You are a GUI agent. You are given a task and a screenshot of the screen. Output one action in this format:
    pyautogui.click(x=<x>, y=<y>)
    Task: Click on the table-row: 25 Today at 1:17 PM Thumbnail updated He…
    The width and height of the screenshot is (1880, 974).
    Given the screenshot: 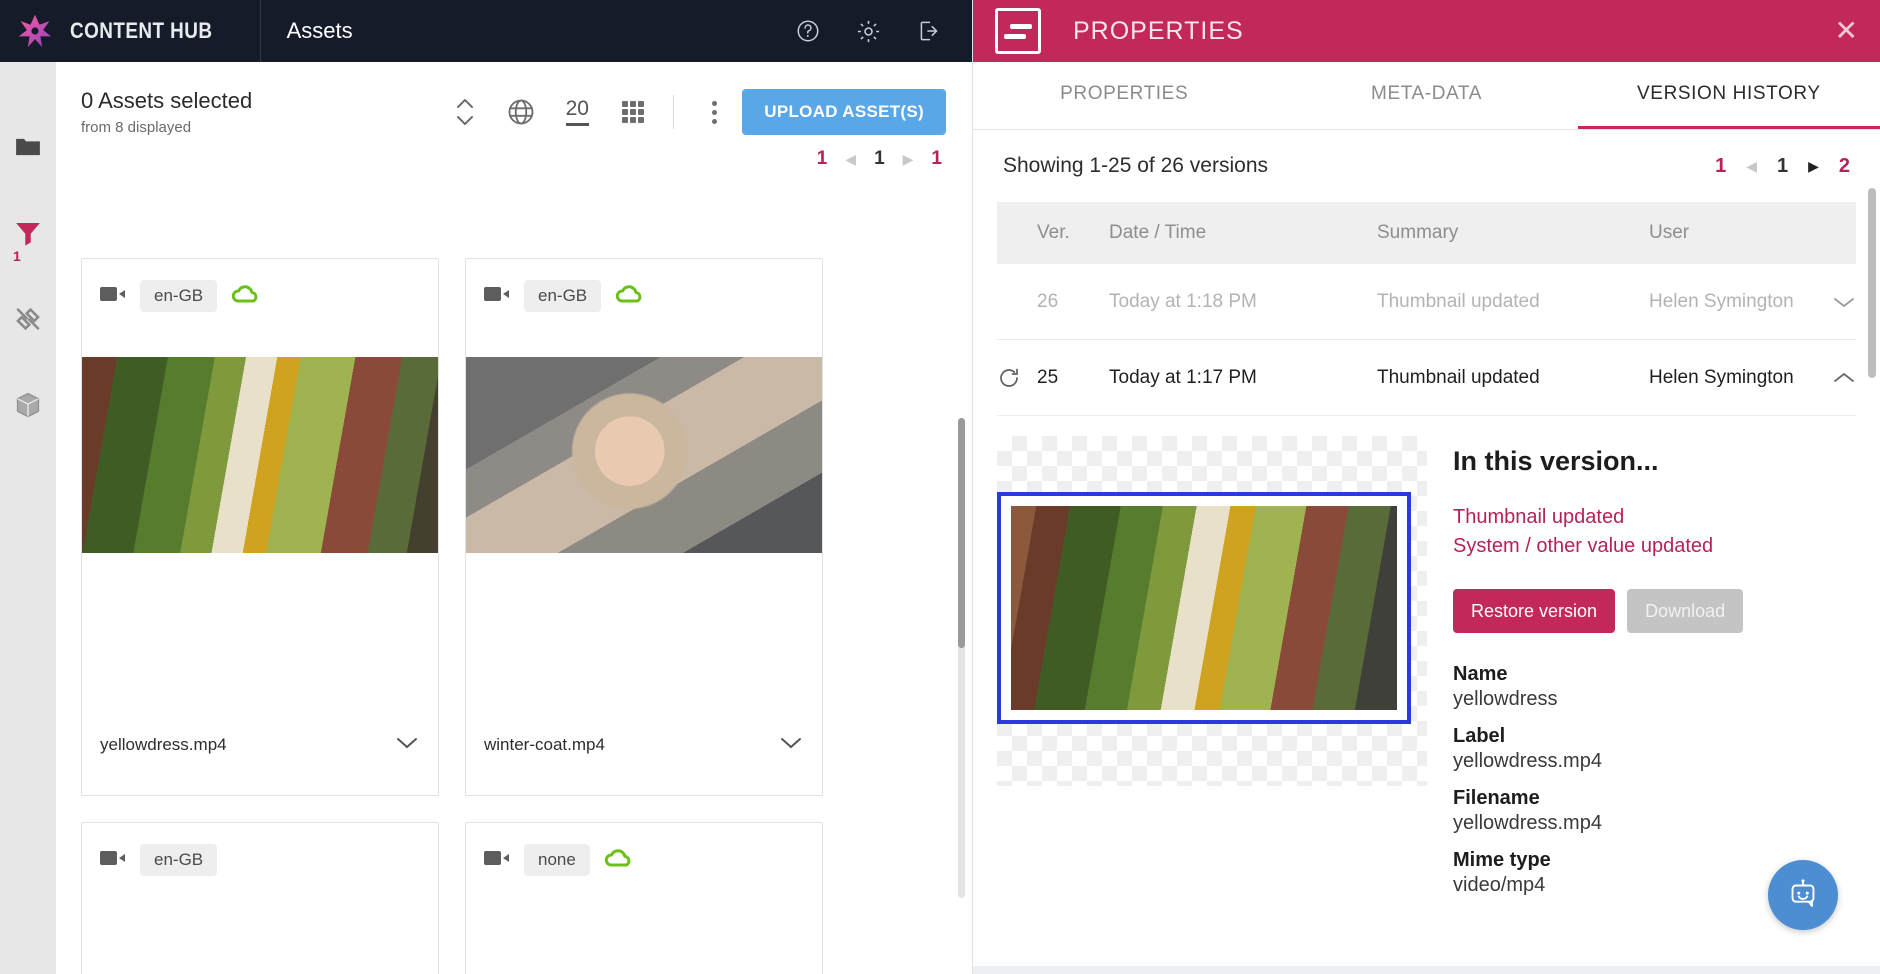 What is the action you would take?
    pyautogui.click(x=1426, y=378)
    